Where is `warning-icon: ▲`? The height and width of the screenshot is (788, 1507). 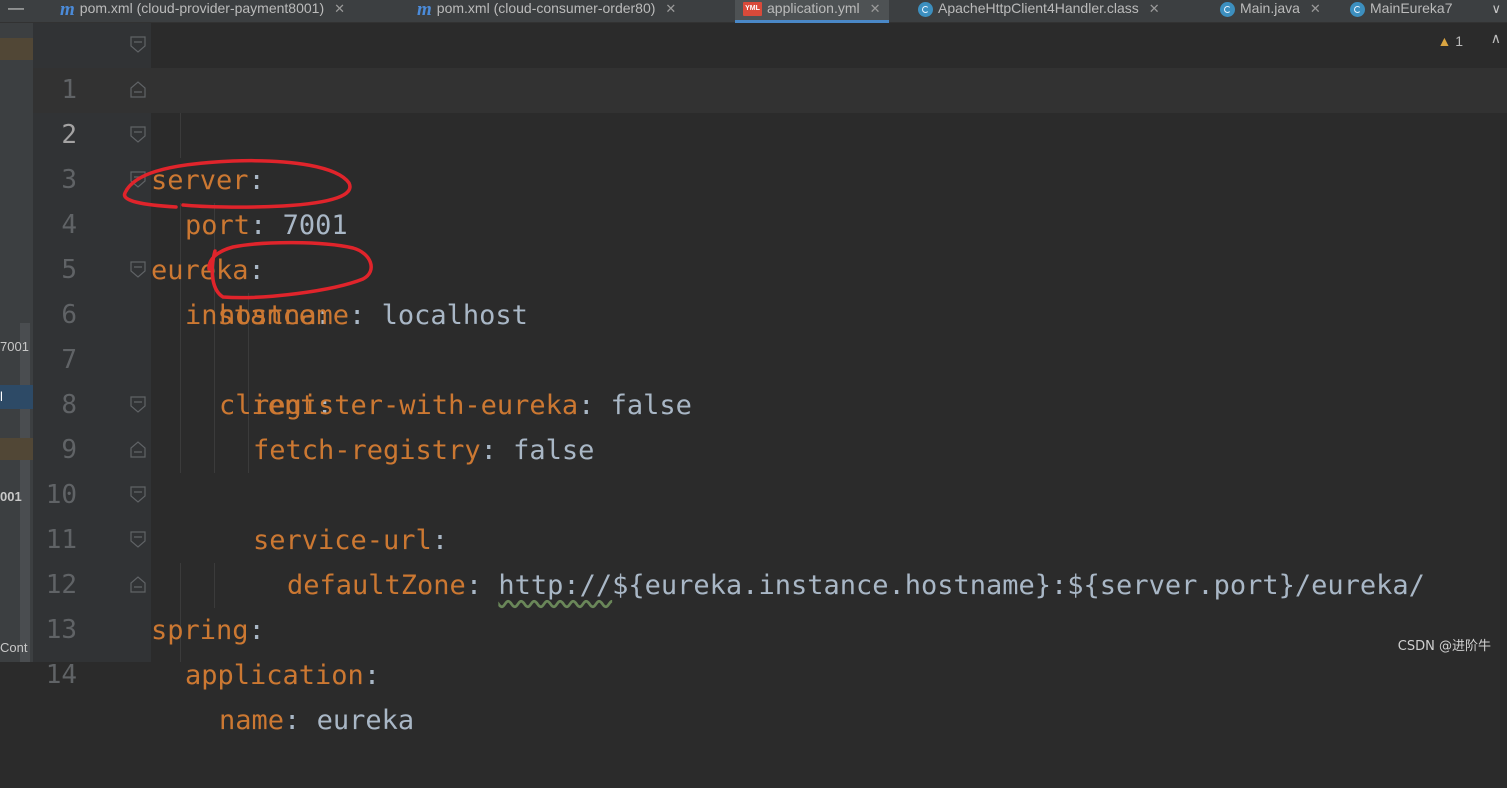 warning-icon: ▲ is located at coordinates (1444, 41).